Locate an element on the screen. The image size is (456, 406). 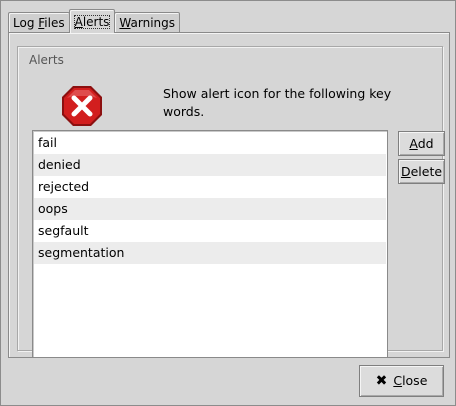
add-button: Add is located at coordinates (421, 143).